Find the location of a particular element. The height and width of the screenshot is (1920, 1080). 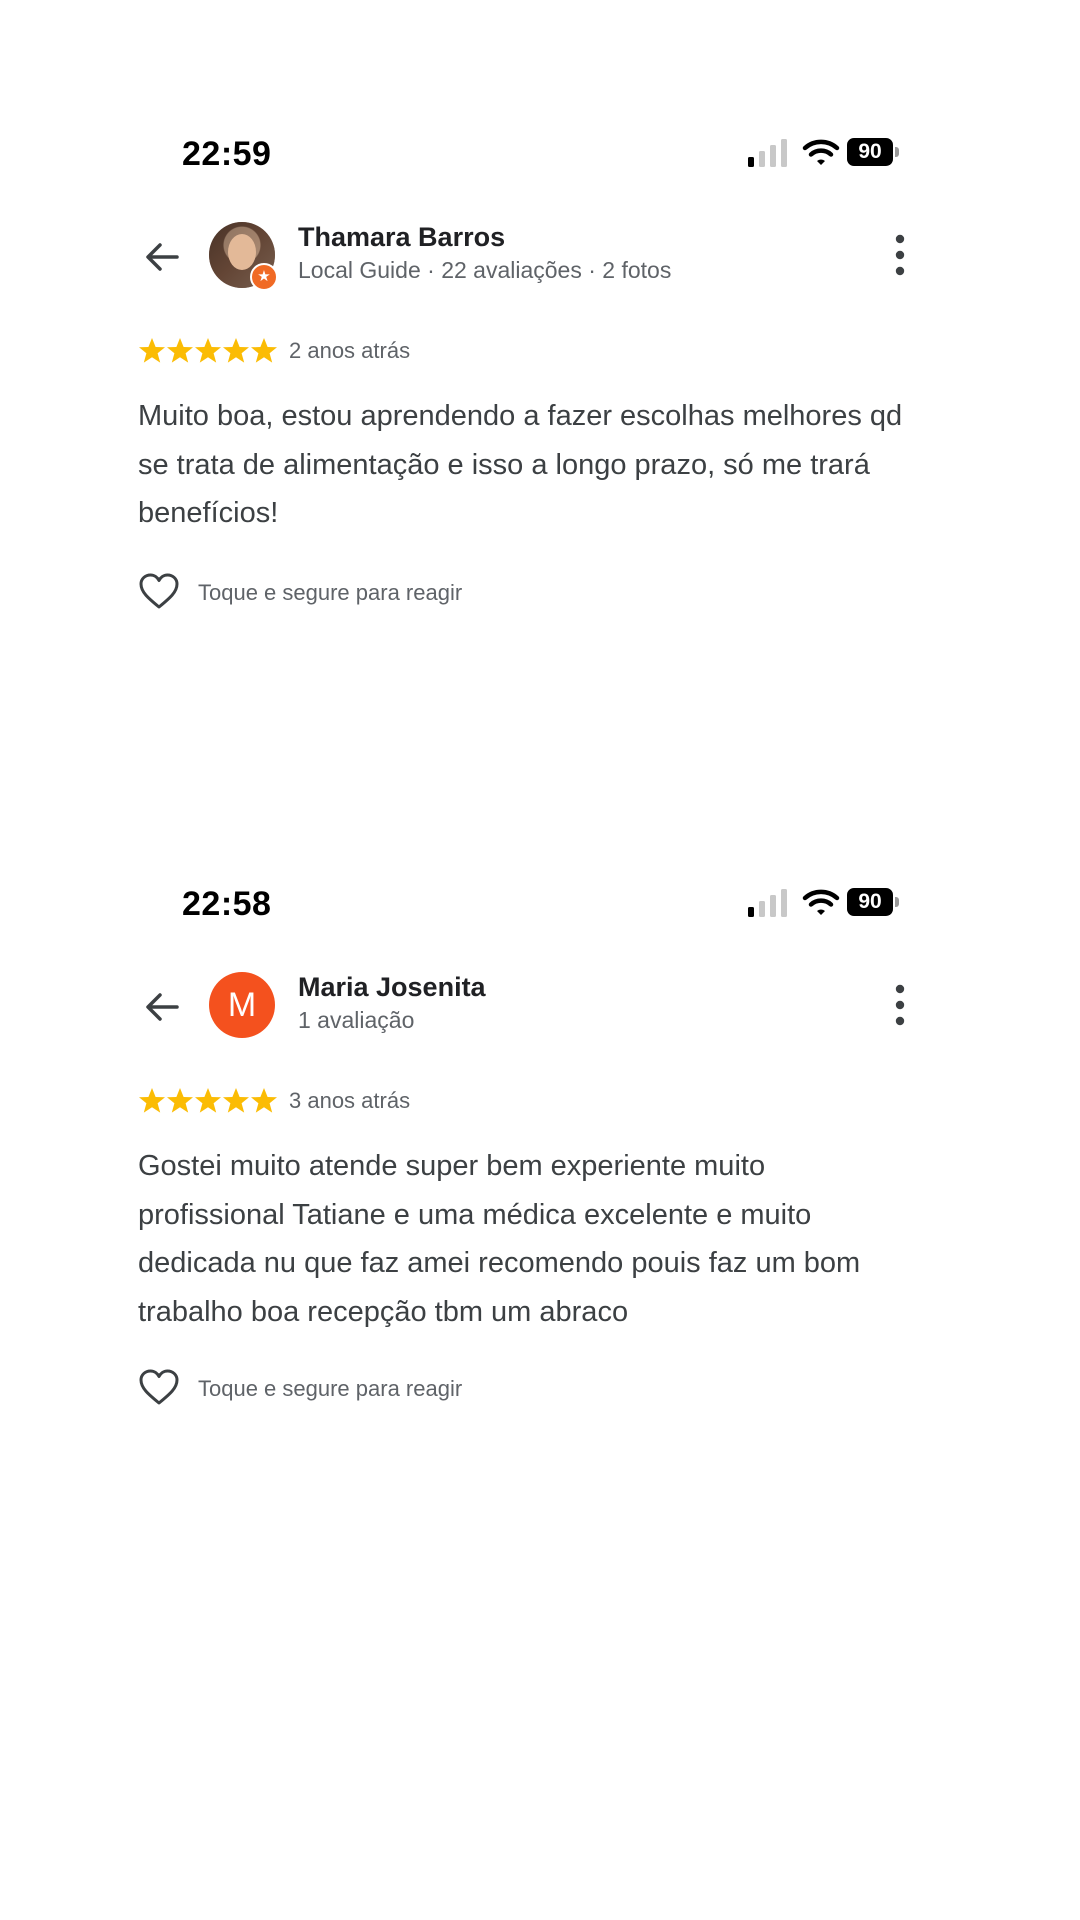

reviewer-meta: 1 avaliação is located at coordinates (356, 1020).